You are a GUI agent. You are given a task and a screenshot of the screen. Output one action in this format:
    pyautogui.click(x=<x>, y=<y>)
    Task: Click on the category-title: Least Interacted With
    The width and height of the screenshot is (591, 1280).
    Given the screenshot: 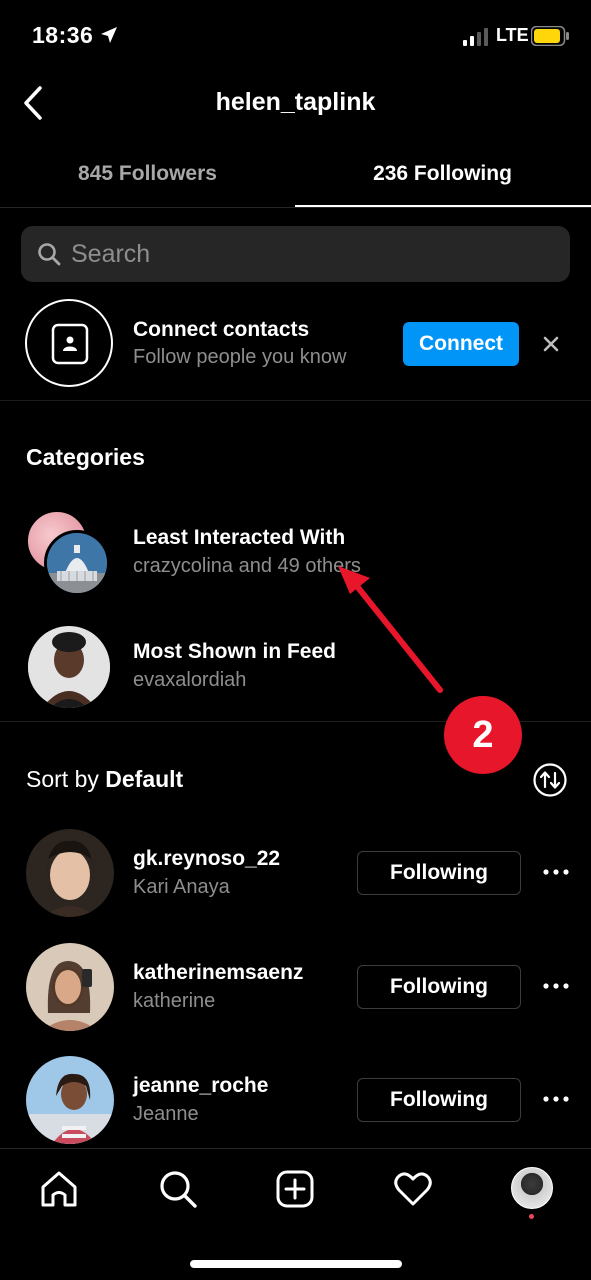 What is the action you would take?
    pyautogui.click(x=239, y=537)
    